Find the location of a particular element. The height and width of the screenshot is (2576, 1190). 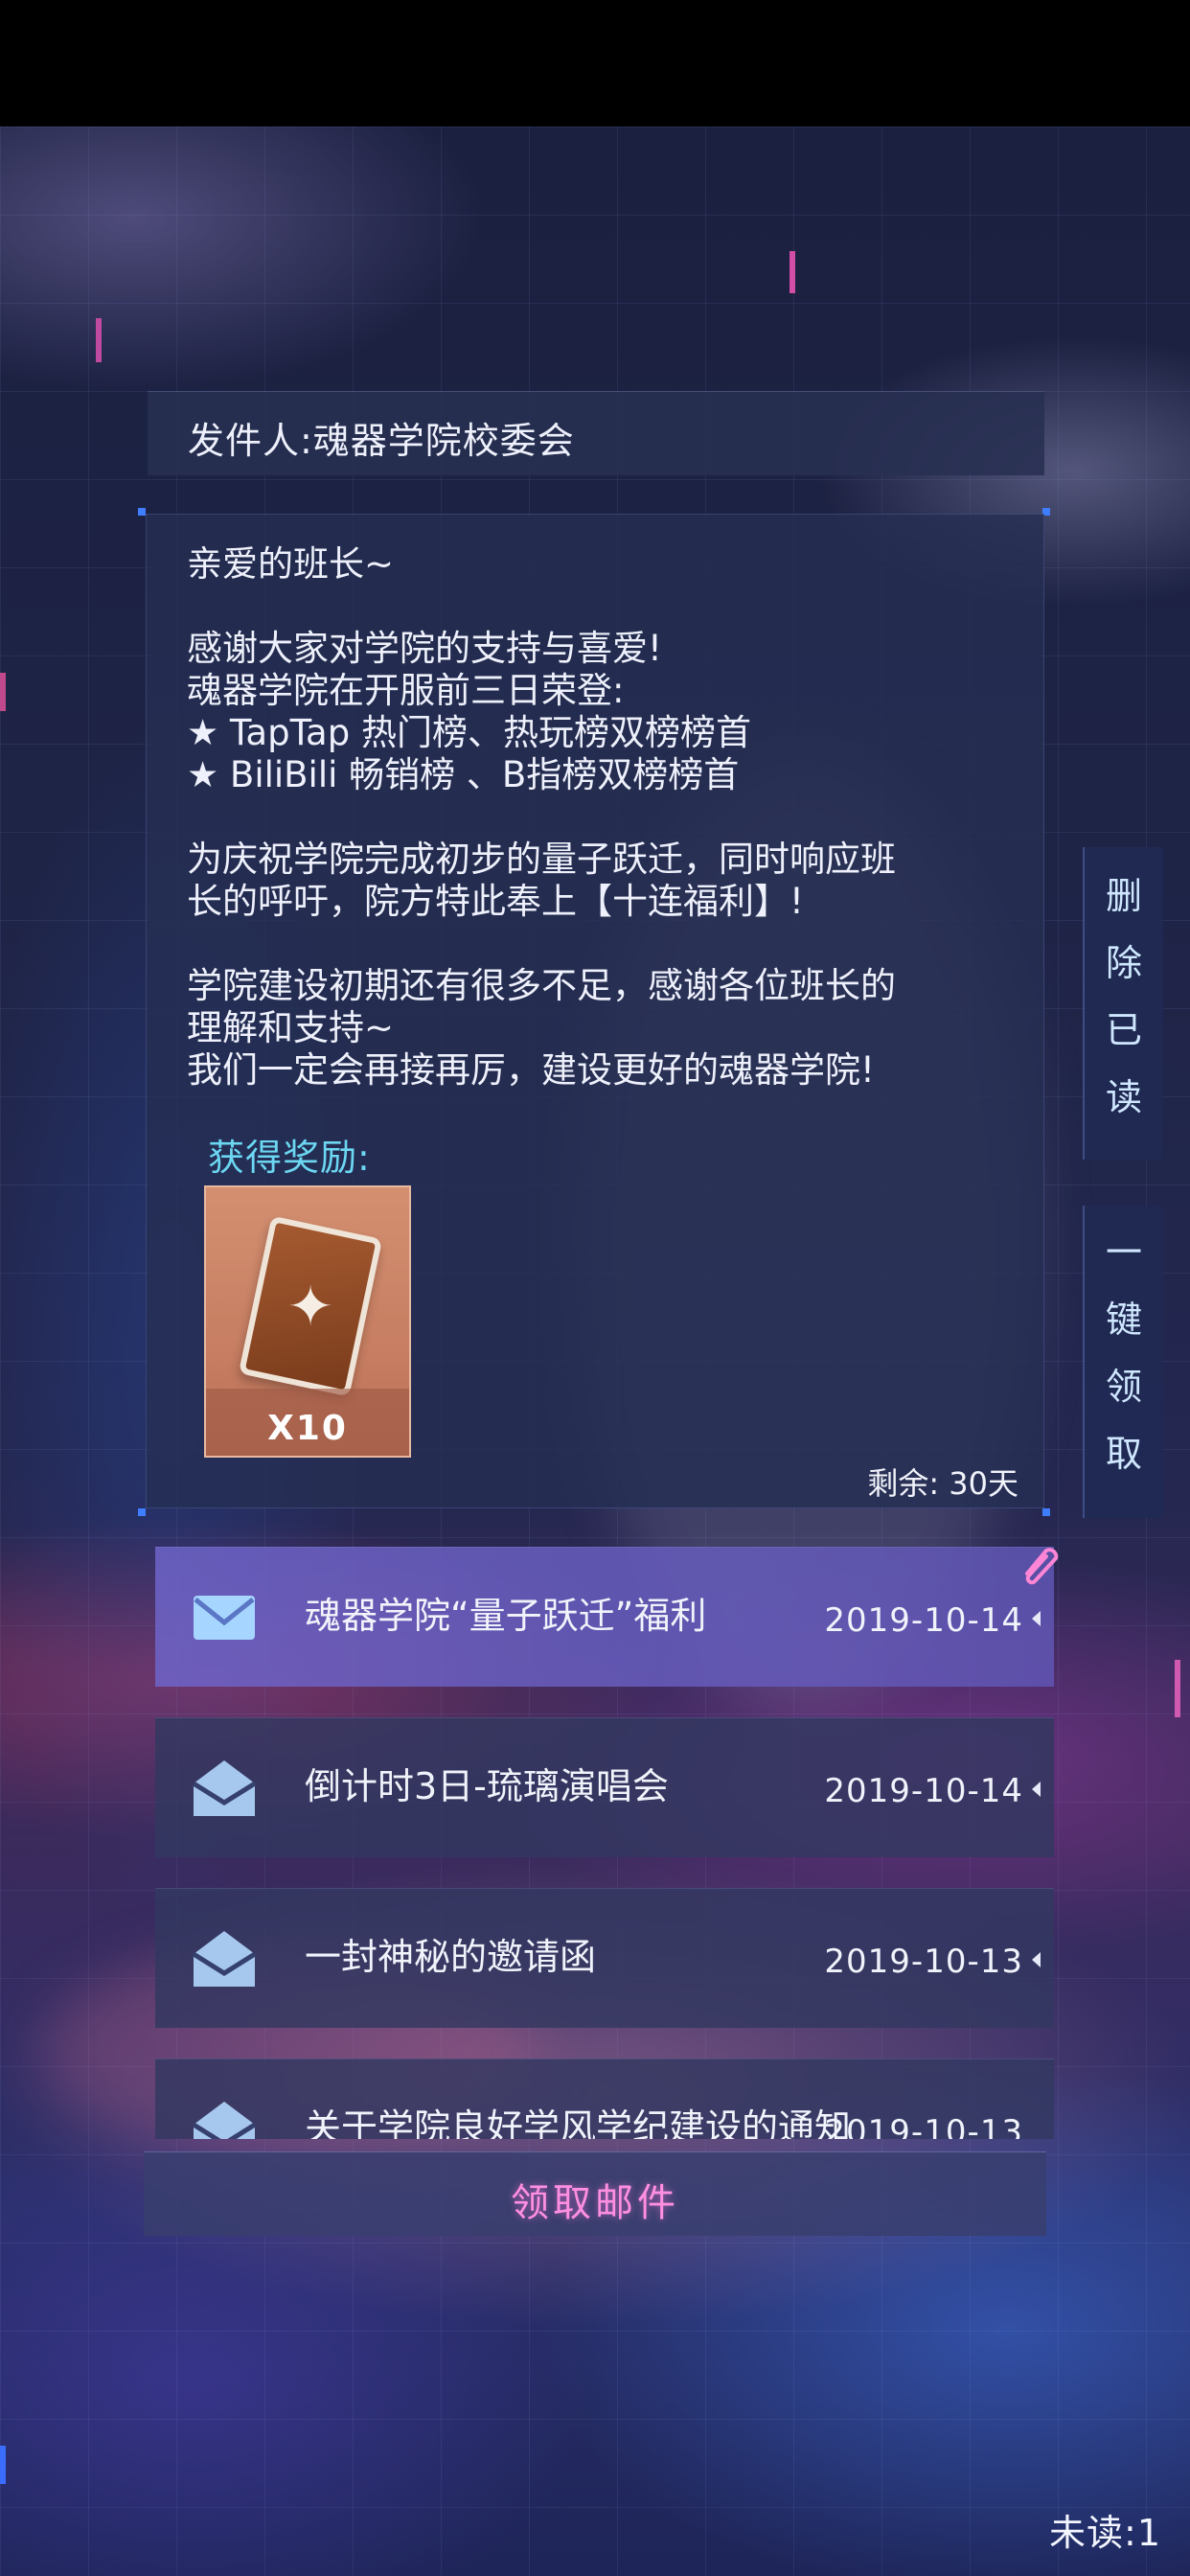

message-line: 为庆祝学院完成初步的量子跃迁，同时响应班 is located at coordinates (542, 859).